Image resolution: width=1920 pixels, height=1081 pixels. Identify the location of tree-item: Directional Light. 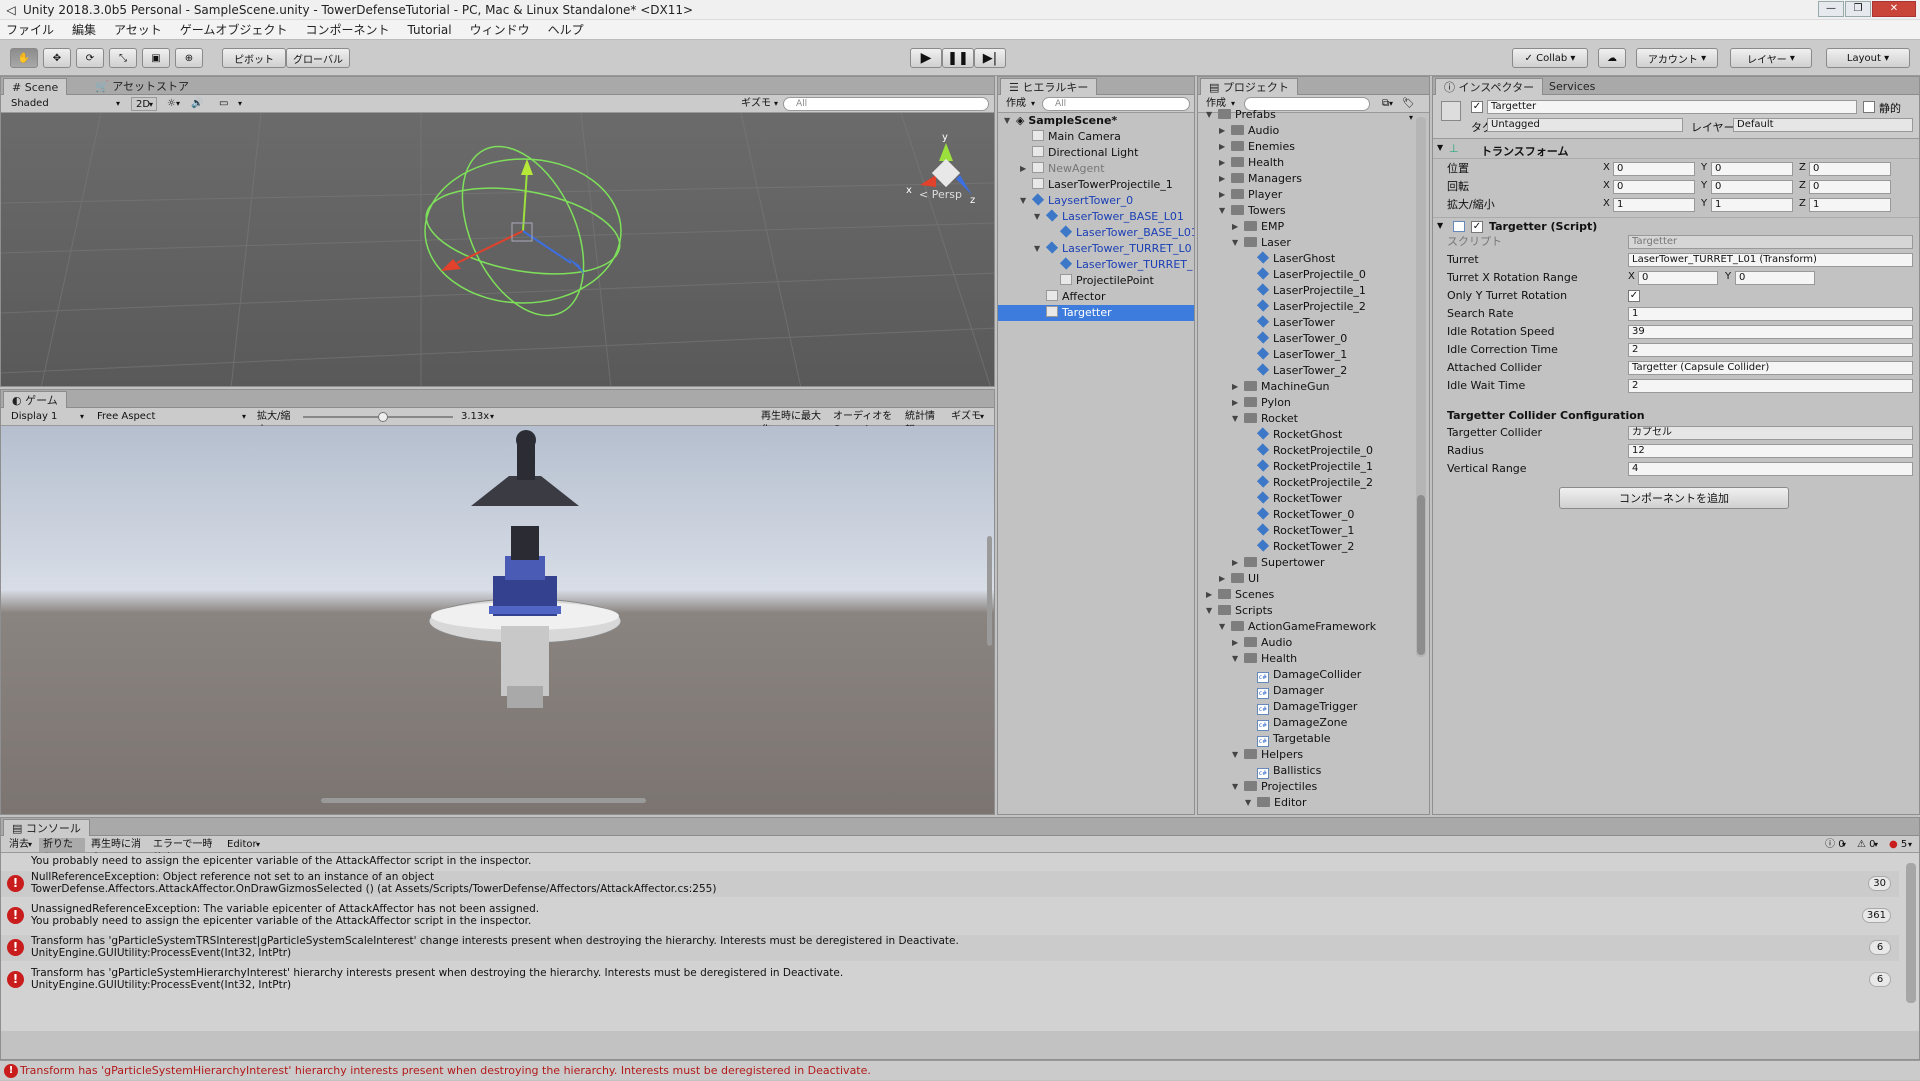
(1096, 153).